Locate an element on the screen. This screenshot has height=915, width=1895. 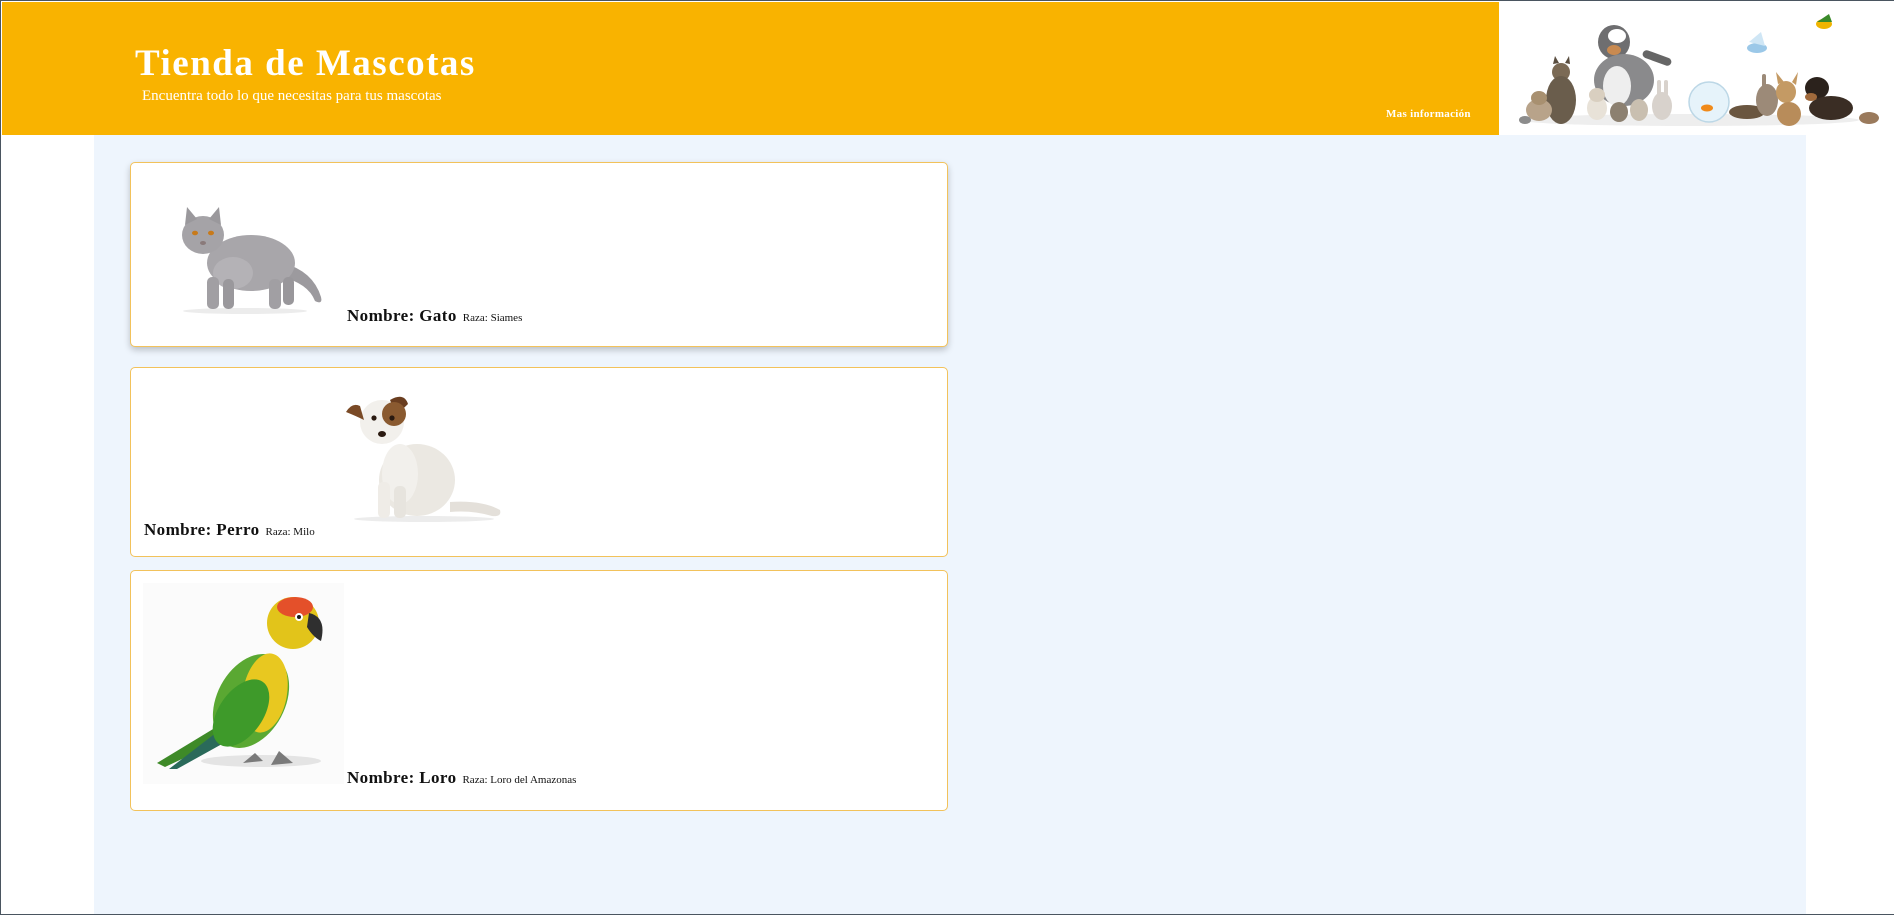
pet-caption: Nombre: Gato Raza: Siames is located at coordinates (434, 316).